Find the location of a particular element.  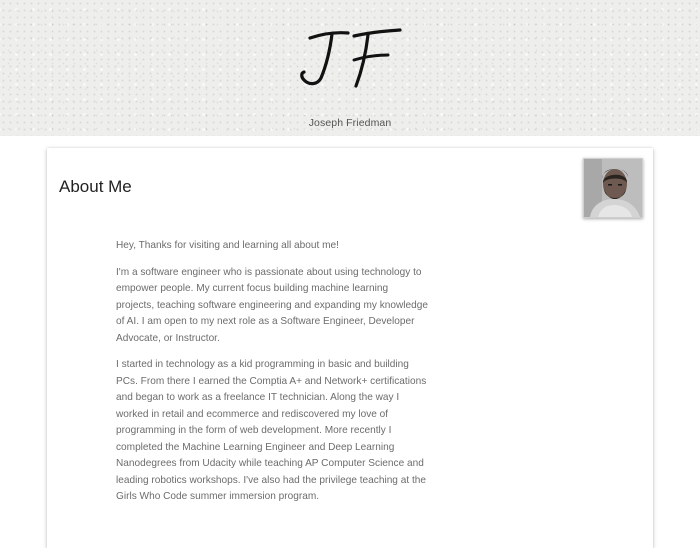

about-me-title: About Me is located at coordinates (95, 186).